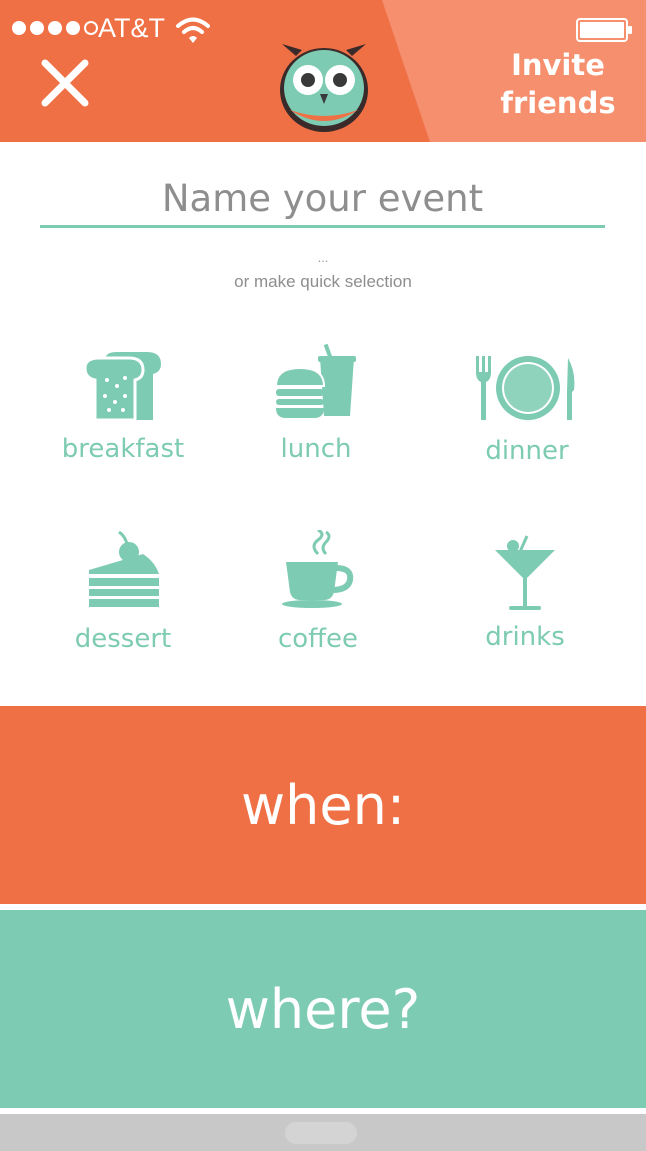 This screenshot has height=1151, width=646. Describe the element at coordinates (525, 388) in the screenshot. I see `plate-cutlery-icon` at that location.